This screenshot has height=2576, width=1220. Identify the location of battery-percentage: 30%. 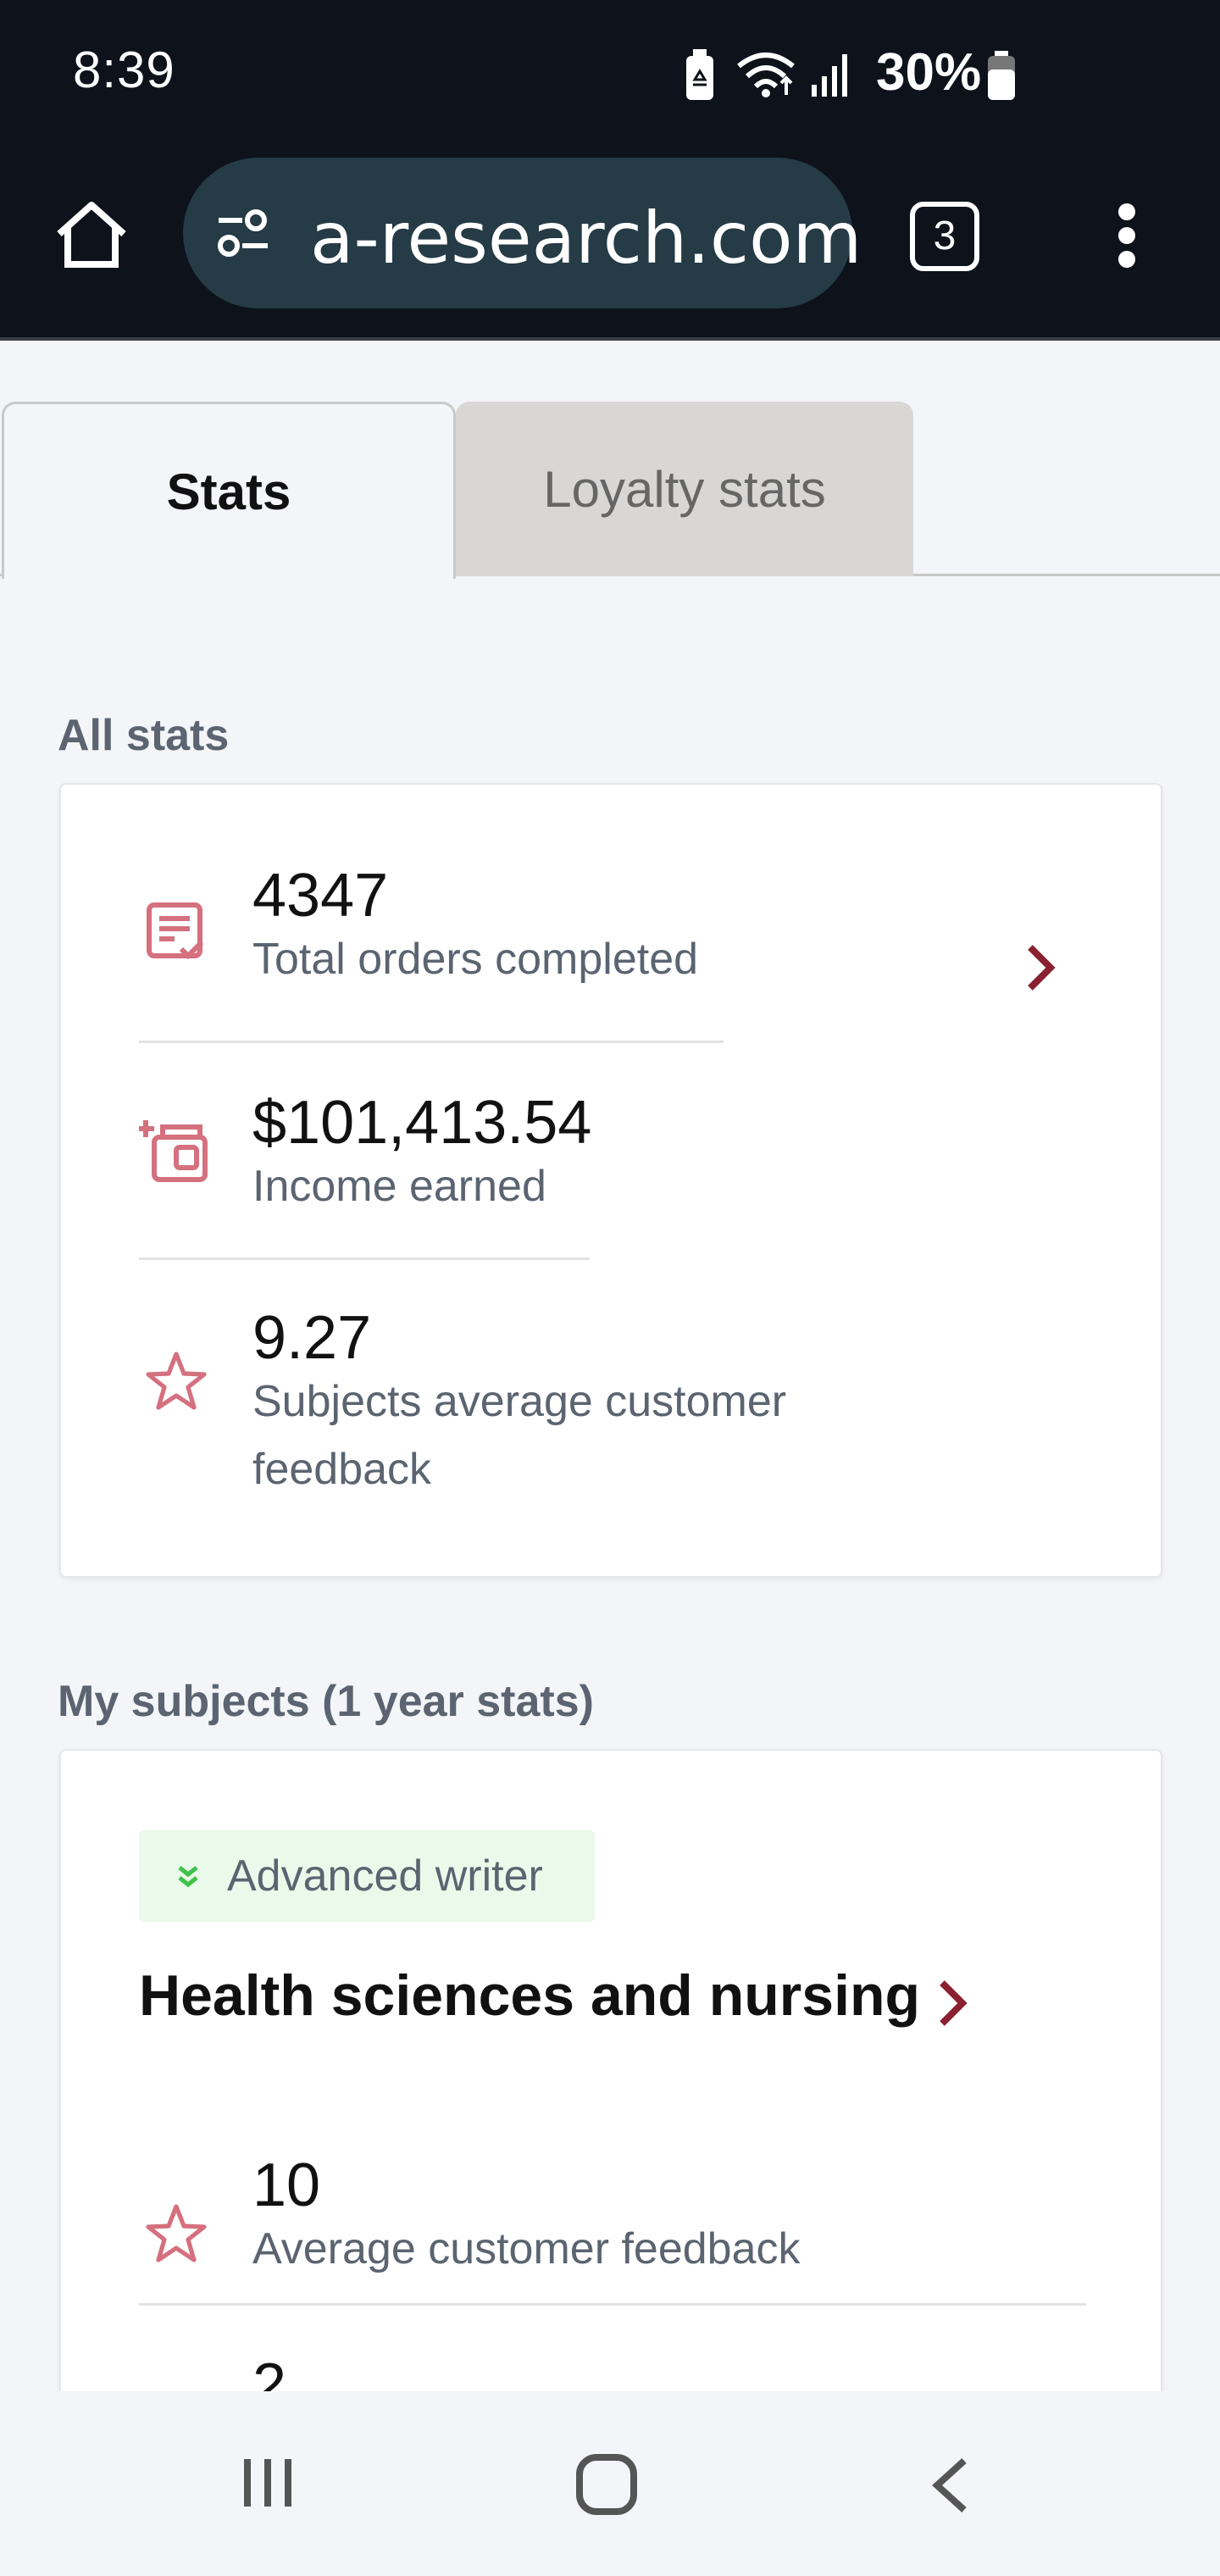
(929, 72).